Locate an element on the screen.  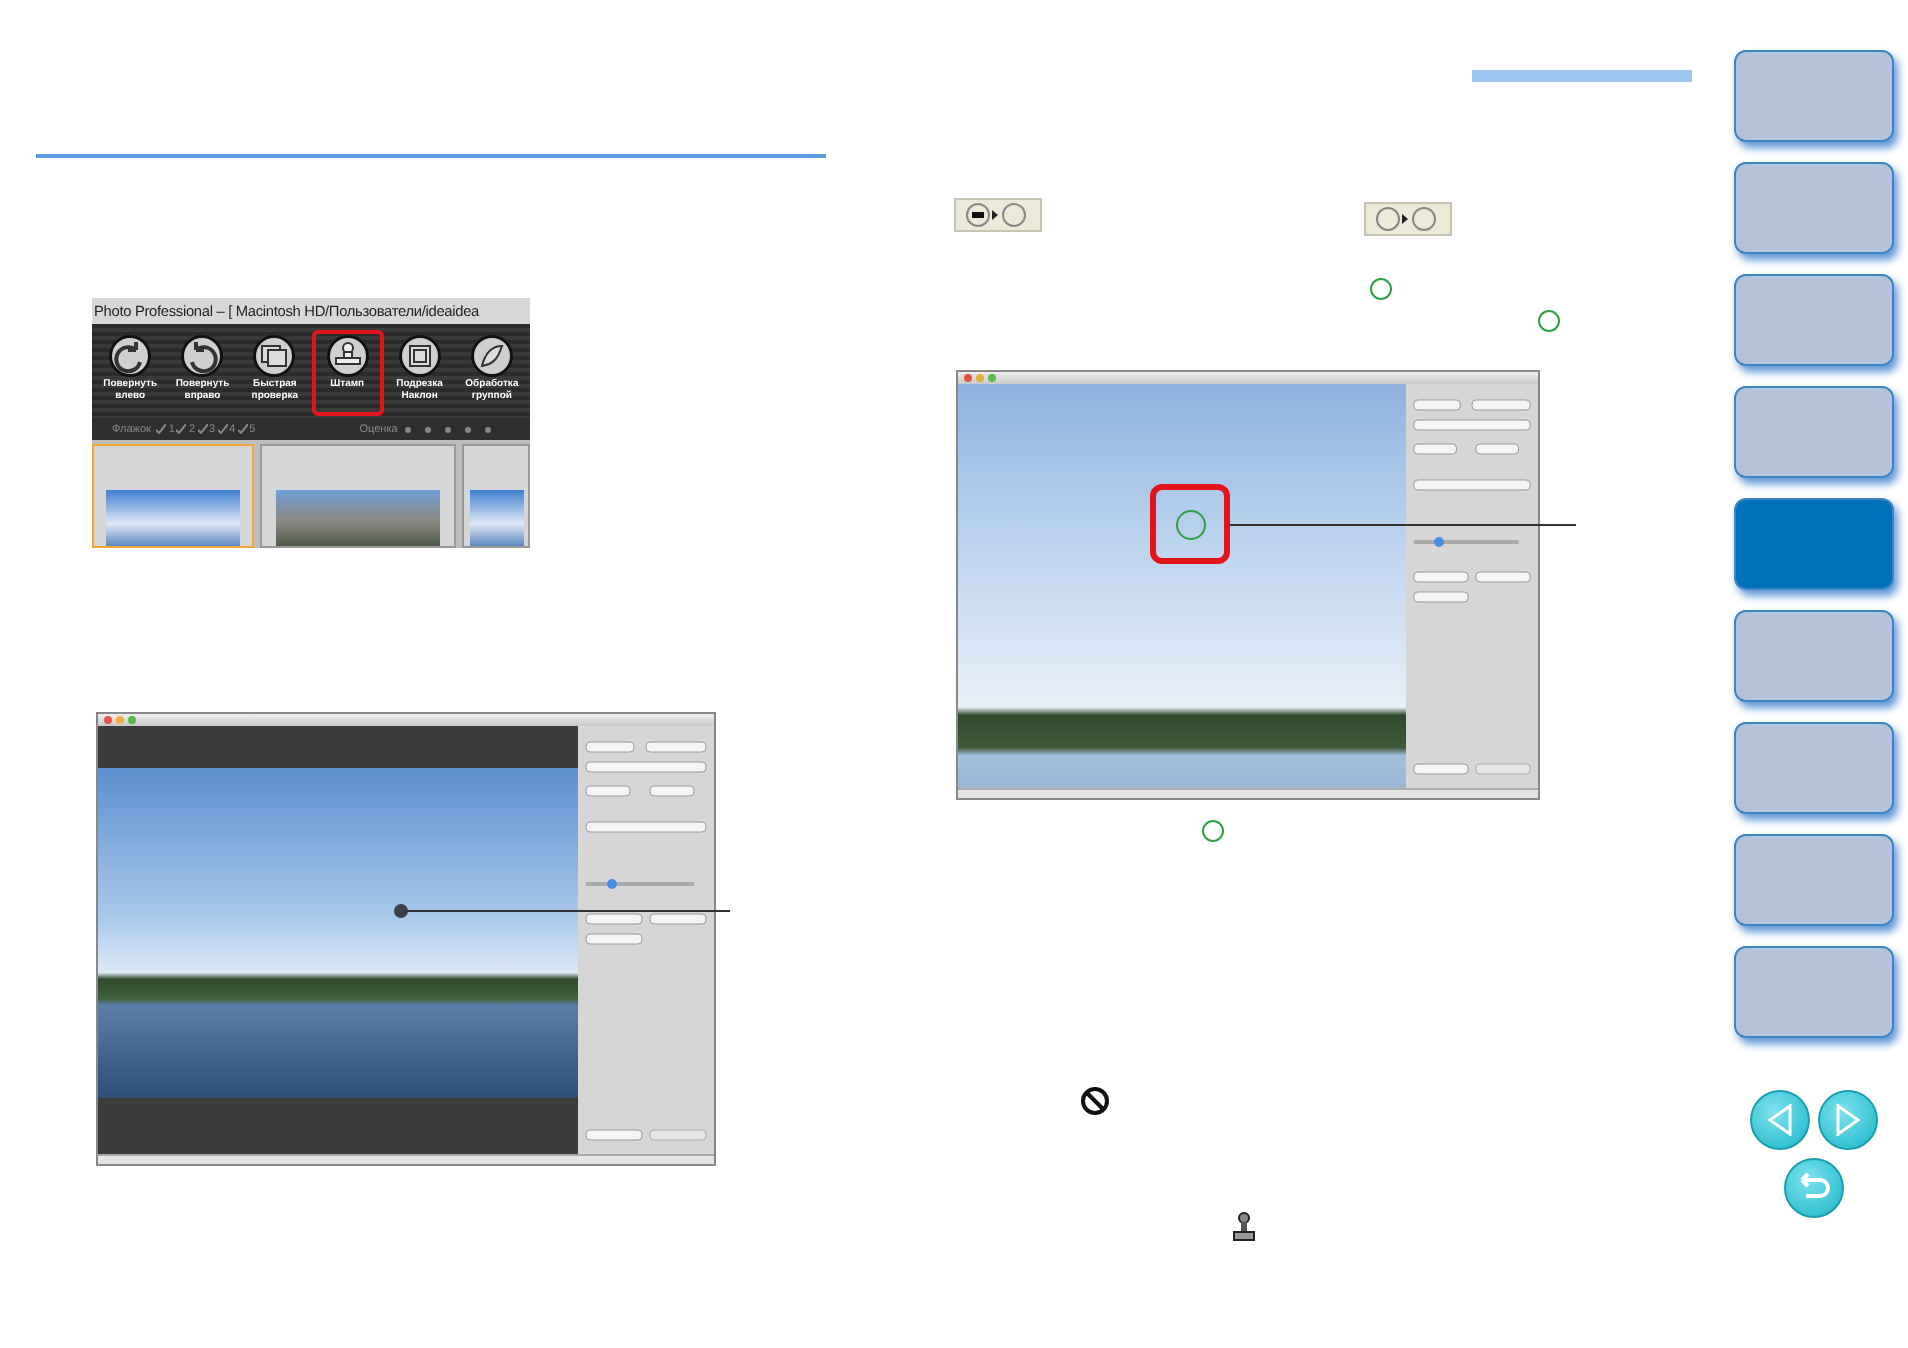
rotate-right-icon is located at coordinates (202, 356).